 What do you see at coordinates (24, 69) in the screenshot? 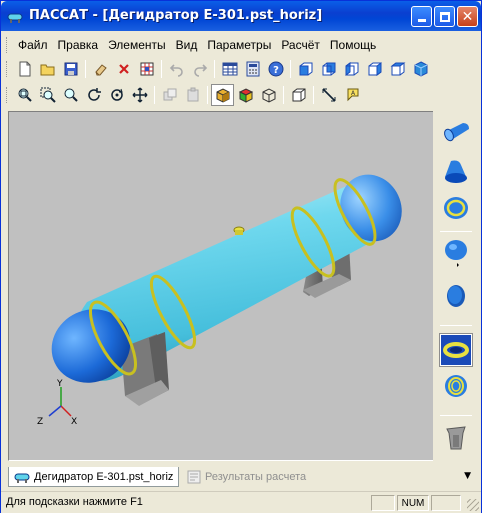
I see `new-button` at bounding box center [24, 69].